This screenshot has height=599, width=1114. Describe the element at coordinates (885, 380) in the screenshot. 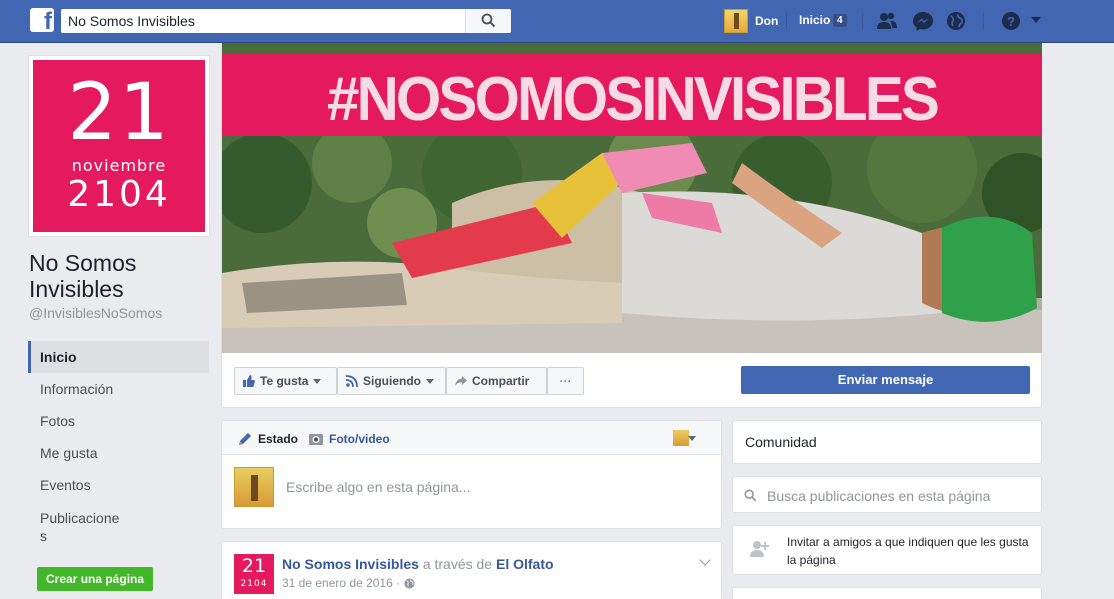

I see `send-message-button: Enviar mensaje` at that location.